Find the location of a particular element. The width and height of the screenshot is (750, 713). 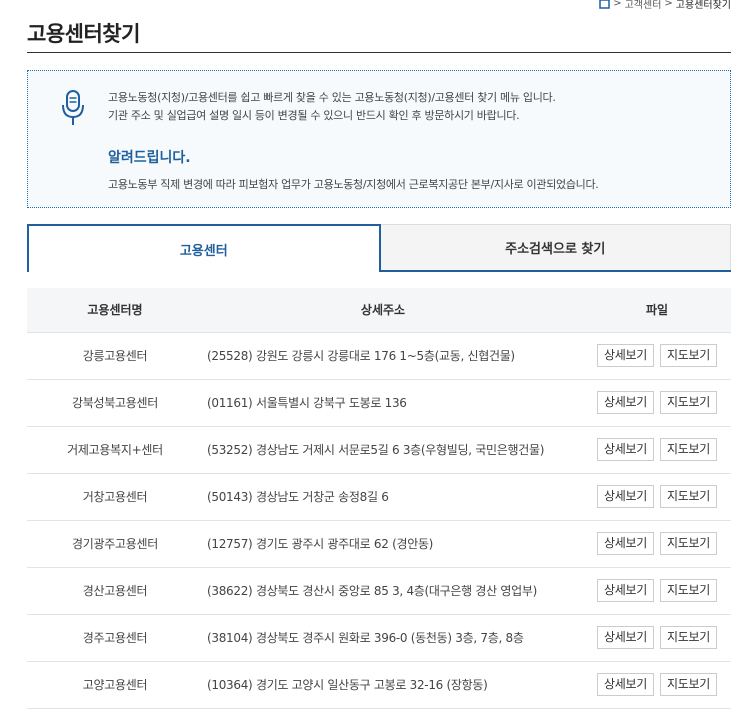

column-header-file: 파일 is located at coordinates (657, 310).